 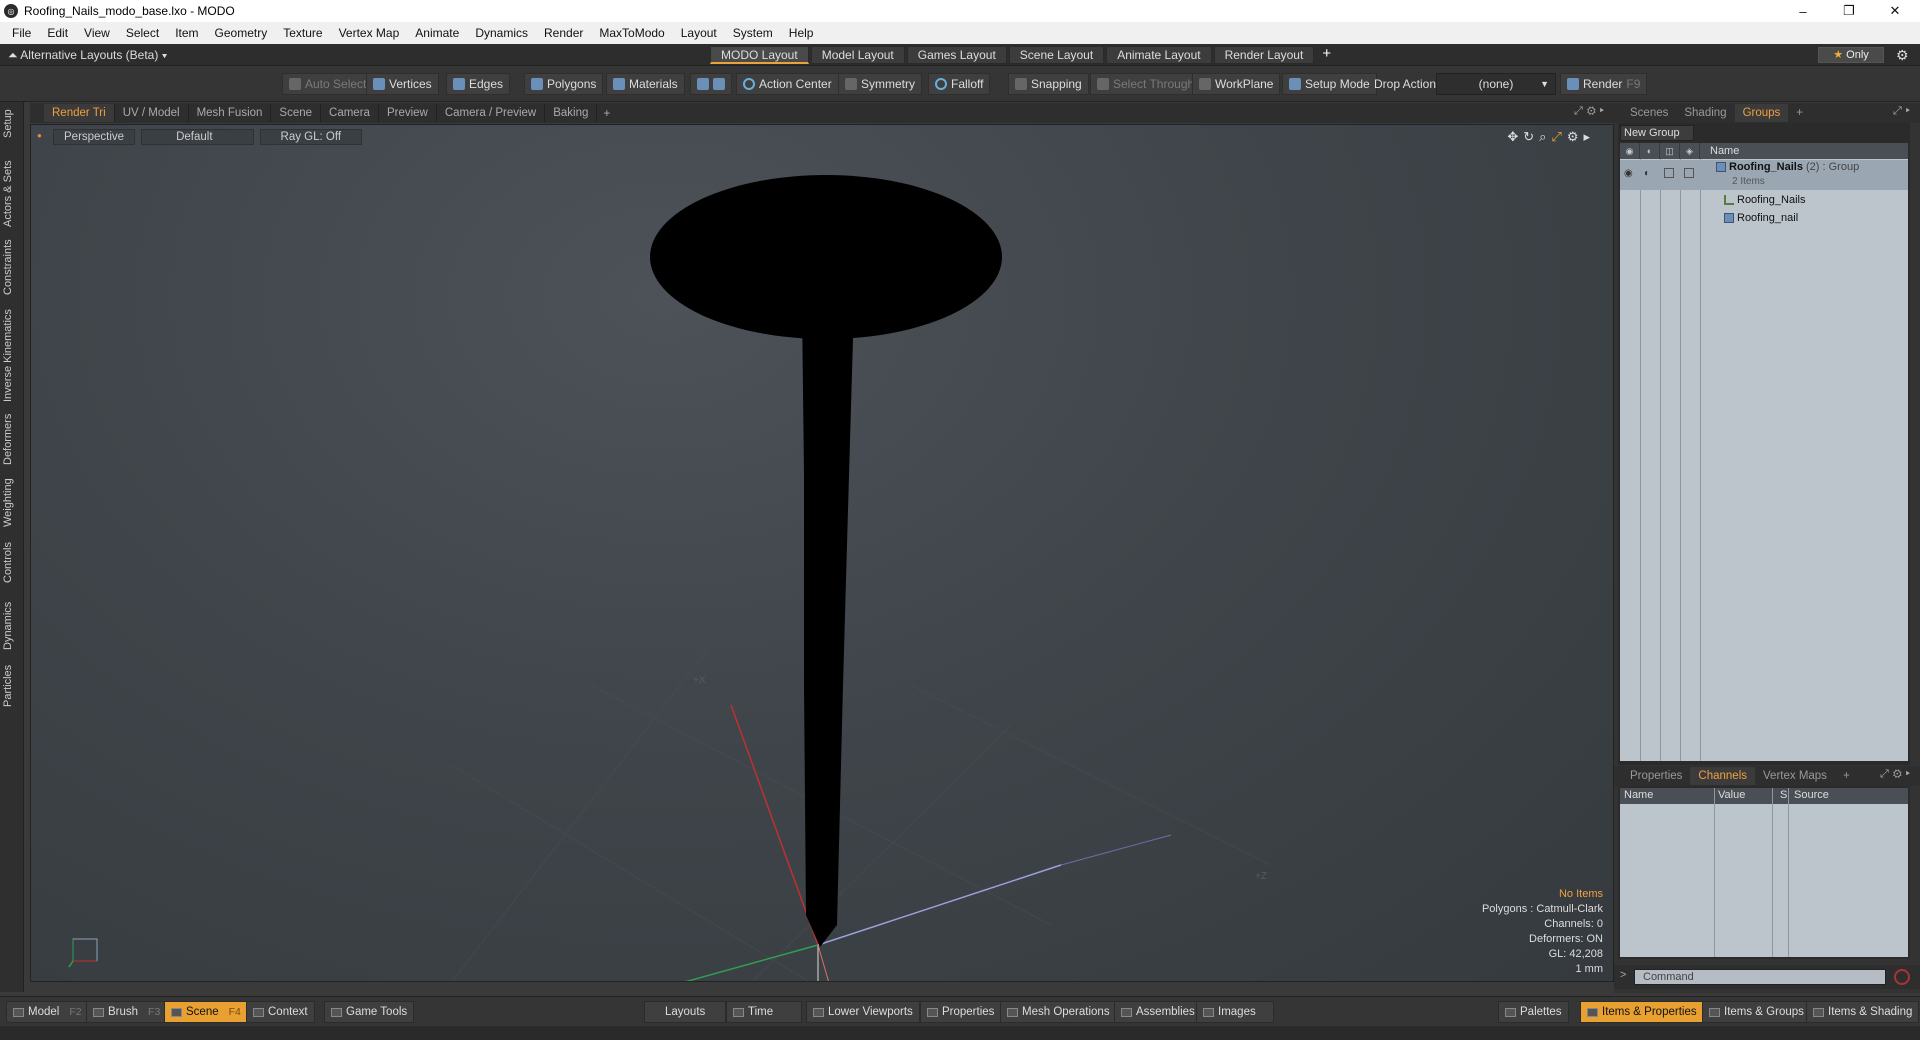 What do you see at coordinates (12, 626) in the screenshot?
I see `vtab-dynamics: Dynamics` at bounding box center [12, 626].